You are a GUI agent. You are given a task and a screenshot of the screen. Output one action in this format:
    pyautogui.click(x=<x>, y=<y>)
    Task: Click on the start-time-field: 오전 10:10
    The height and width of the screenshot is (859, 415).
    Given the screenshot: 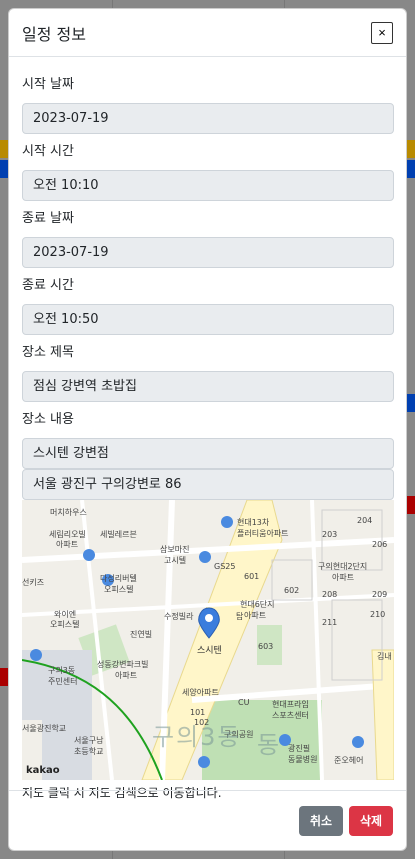 What is the action you would take?
    pyautogui.click(x=208, y=185)
    